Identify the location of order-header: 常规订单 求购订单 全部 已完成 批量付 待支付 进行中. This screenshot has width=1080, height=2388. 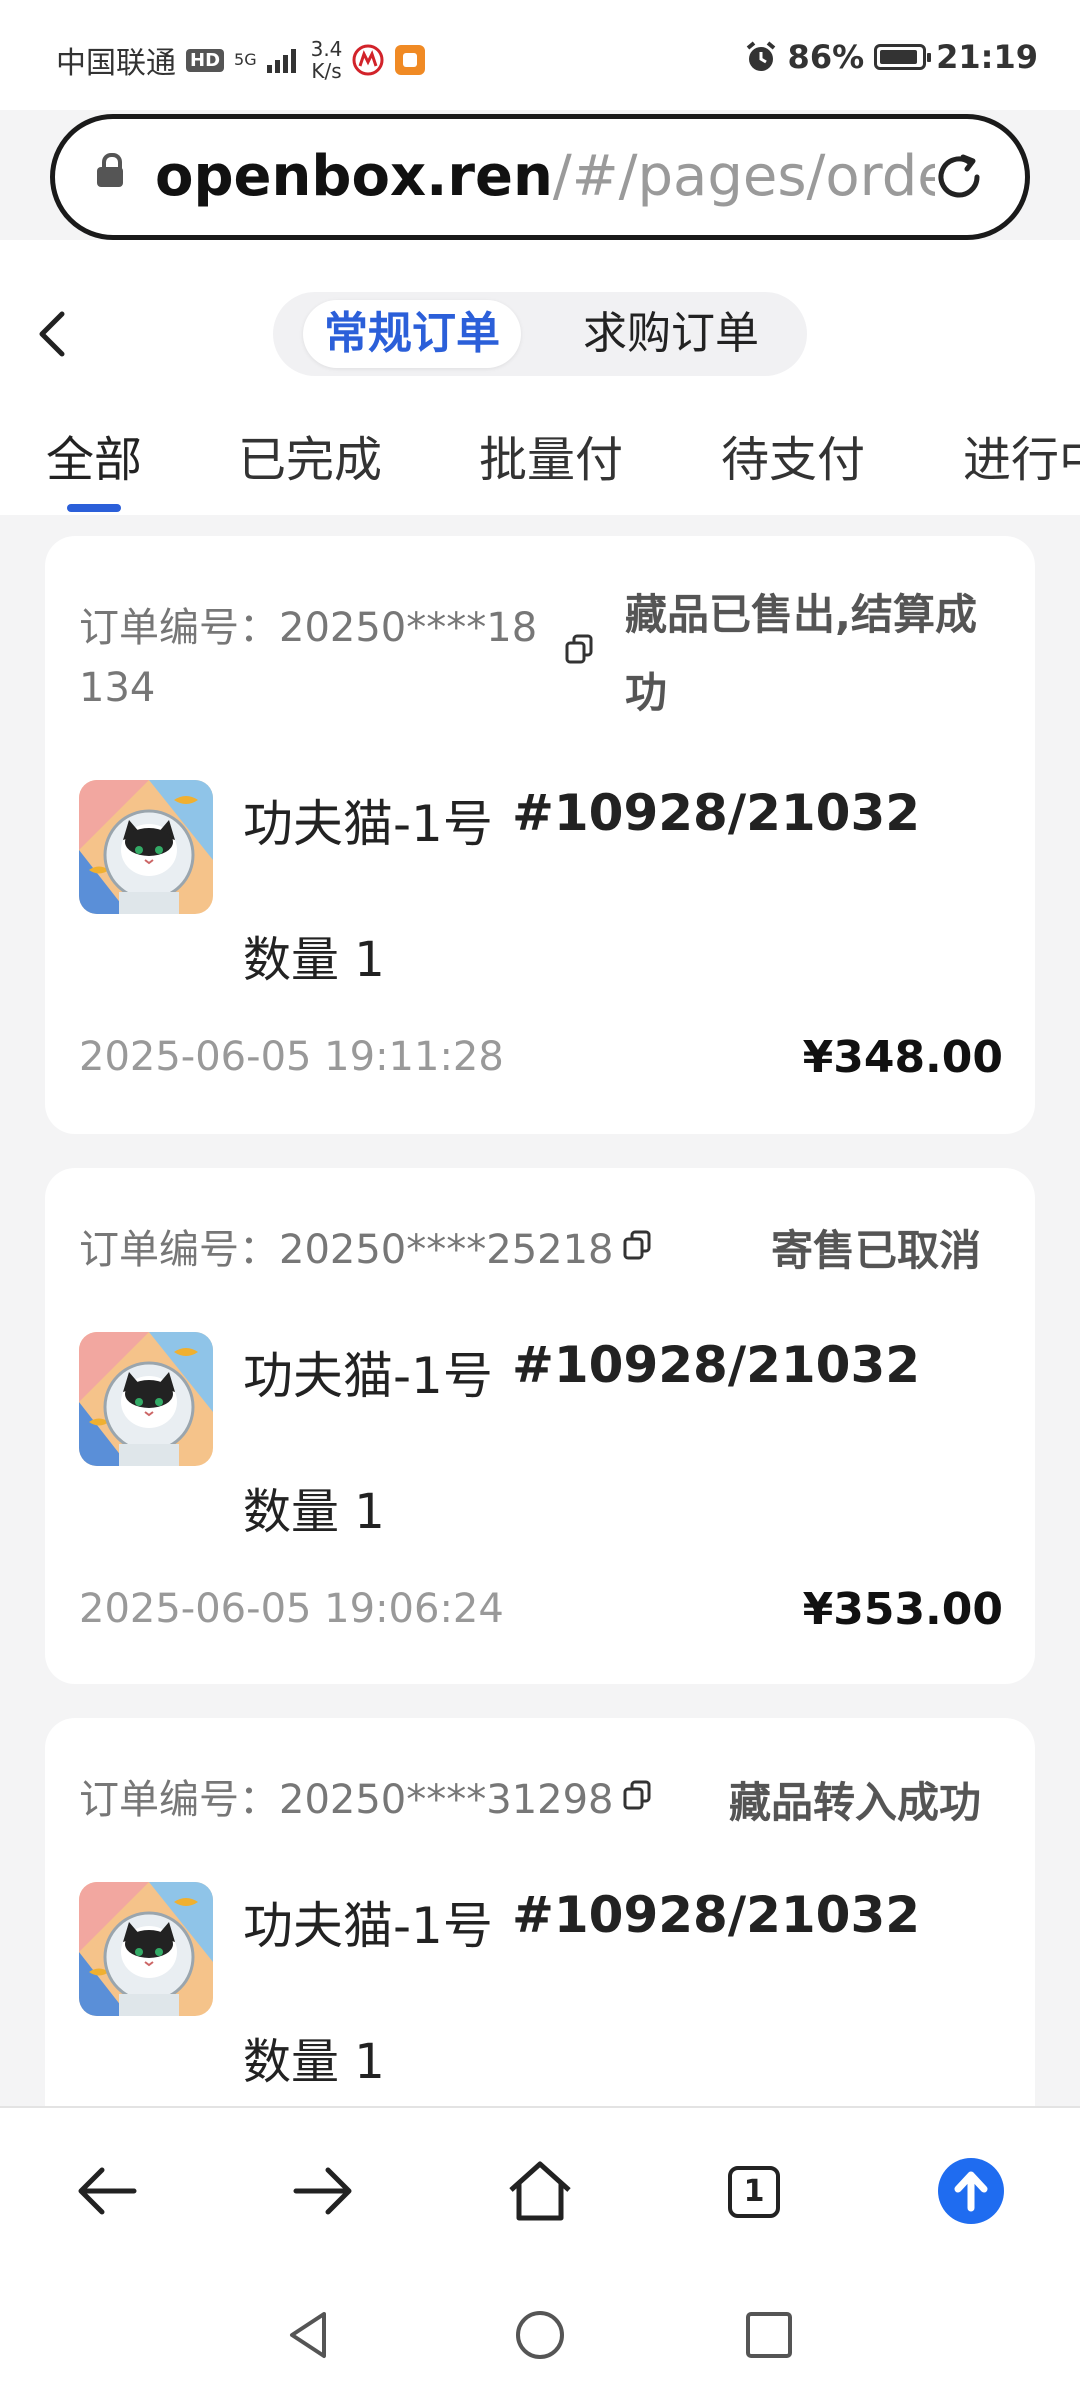
(540, 377).